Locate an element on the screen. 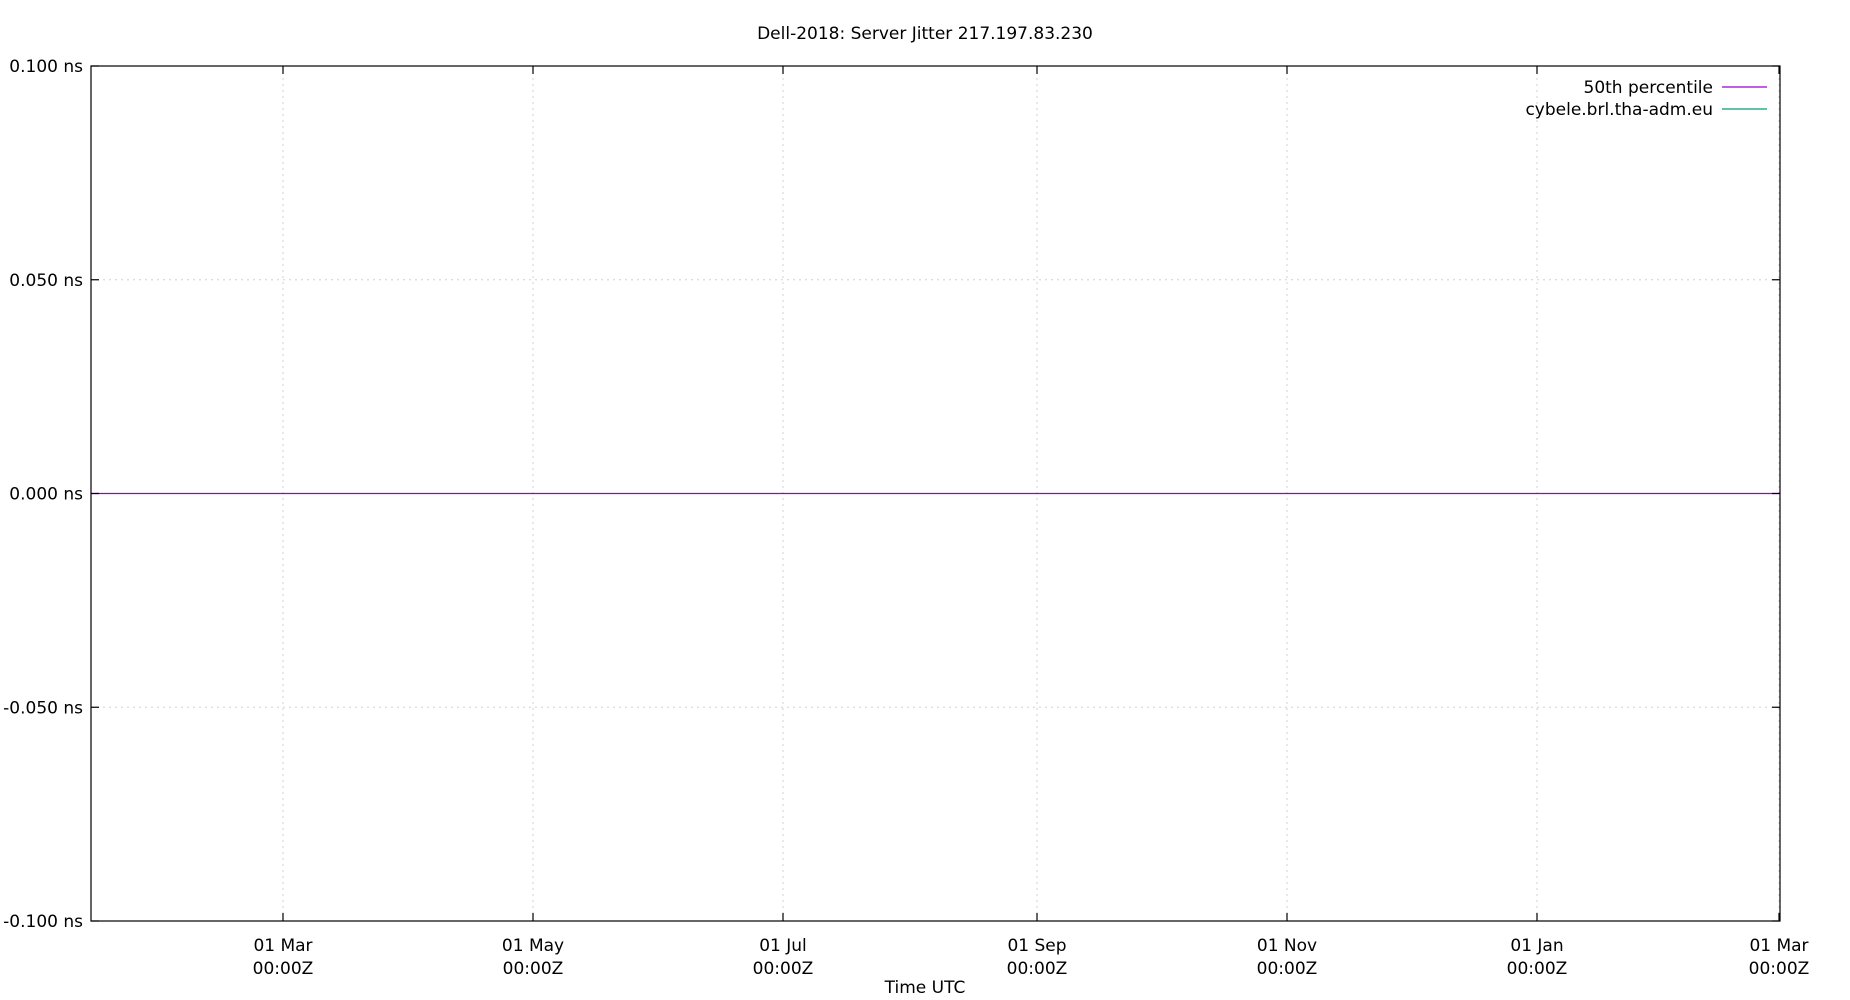 The image size is (1850, 1000). legend-entry-label: cybele.brl.tha-adm.eu is located at coordinates (1619, 110).